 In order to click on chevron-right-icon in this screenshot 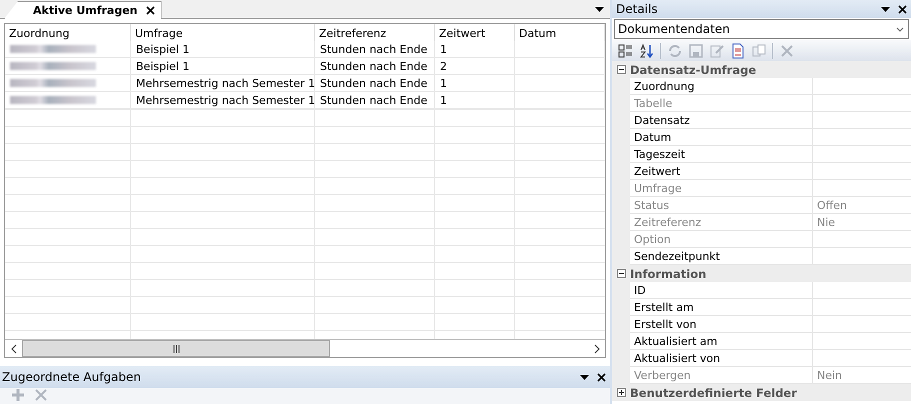, I will do `click(597, 349)`.